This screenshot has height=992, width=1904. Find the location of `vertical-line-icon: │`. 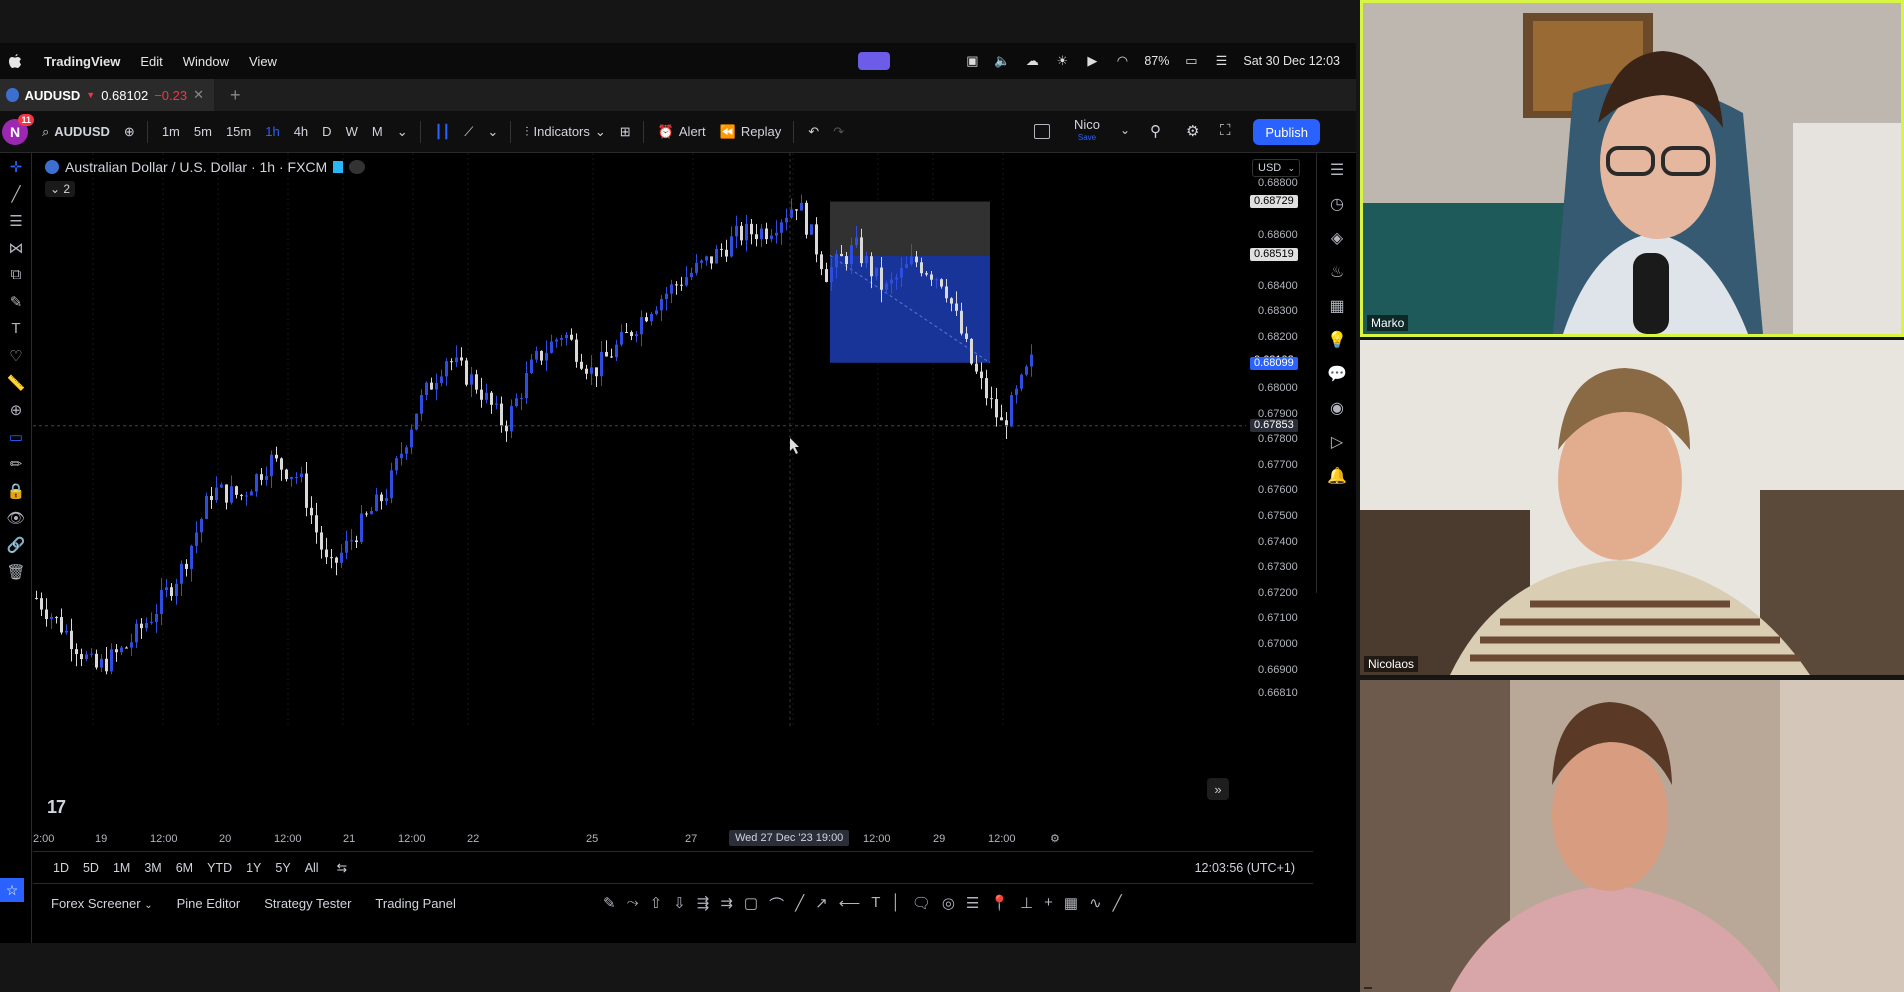

vertical-line-icon: │ is located at coordinates (895, 904).